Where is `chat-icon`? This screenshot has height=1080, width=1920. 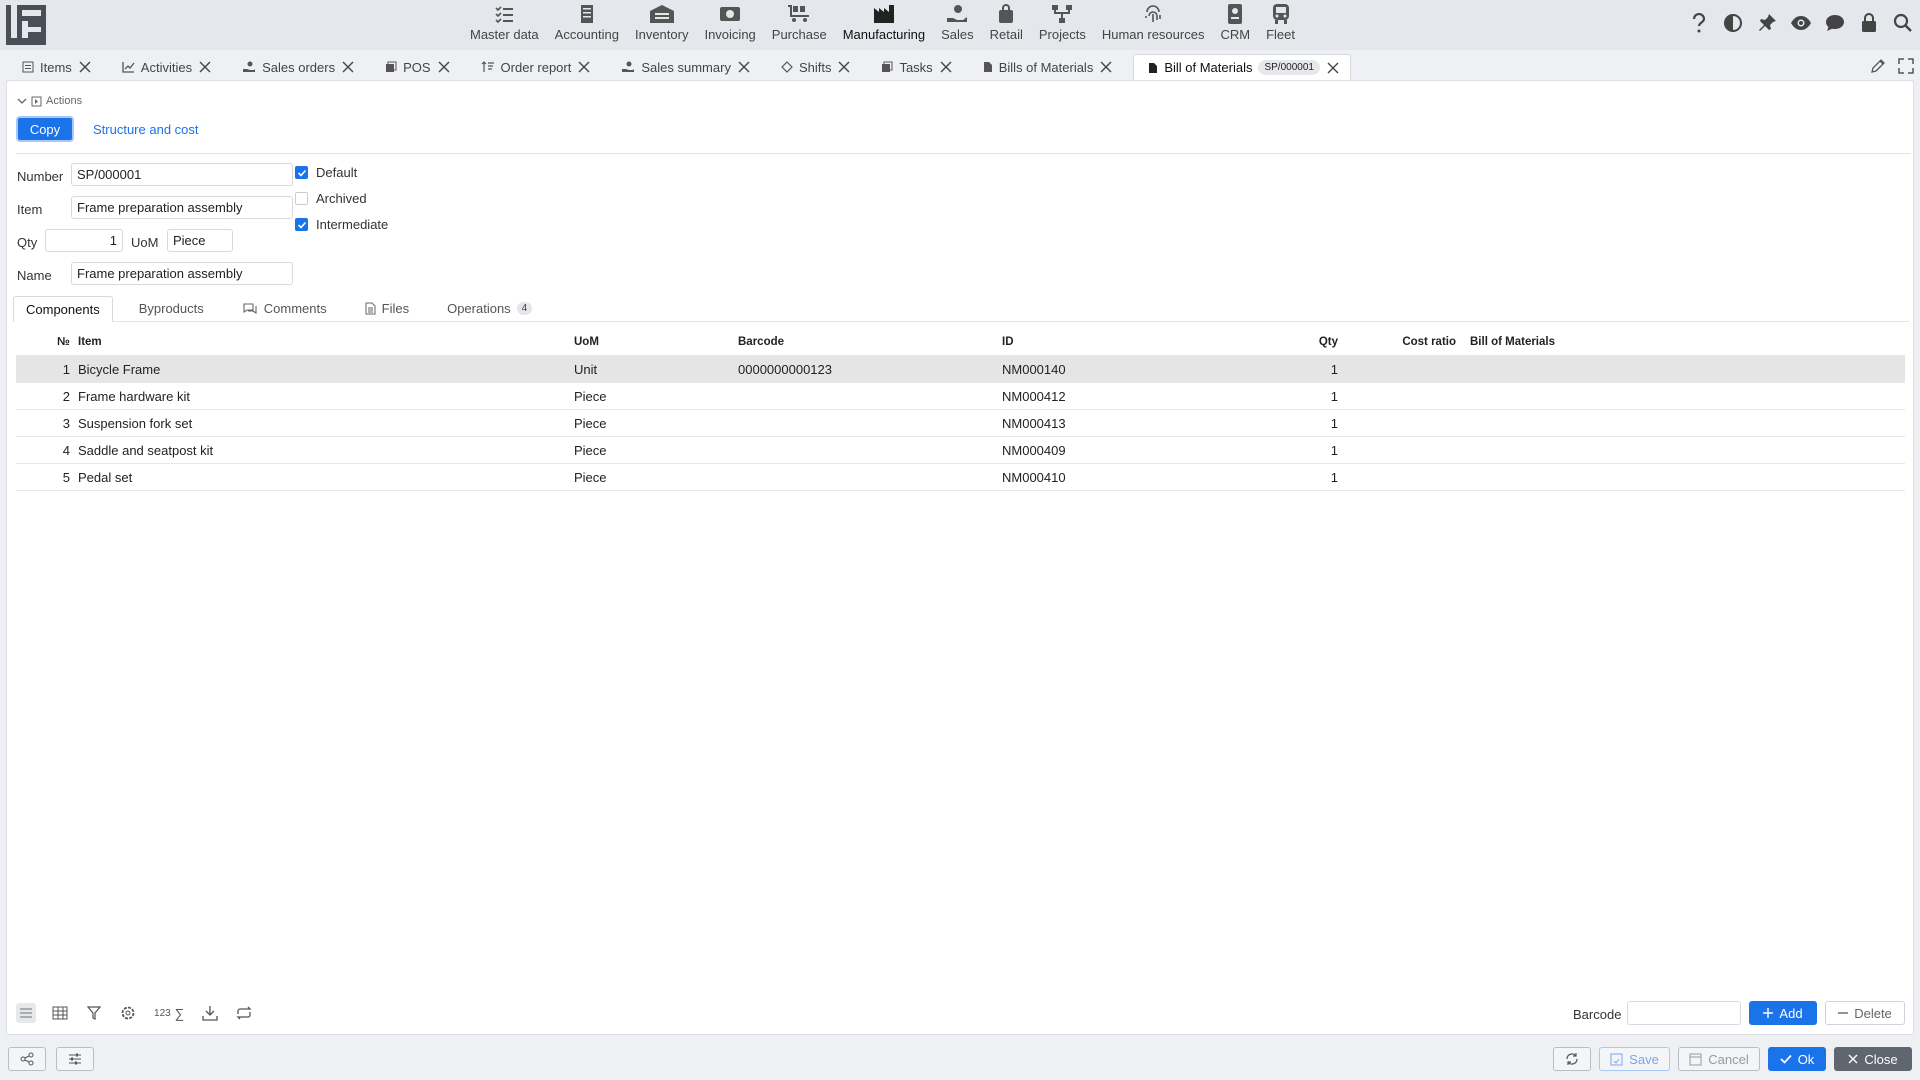
chat-icon is located at coordinates (1835, 23).